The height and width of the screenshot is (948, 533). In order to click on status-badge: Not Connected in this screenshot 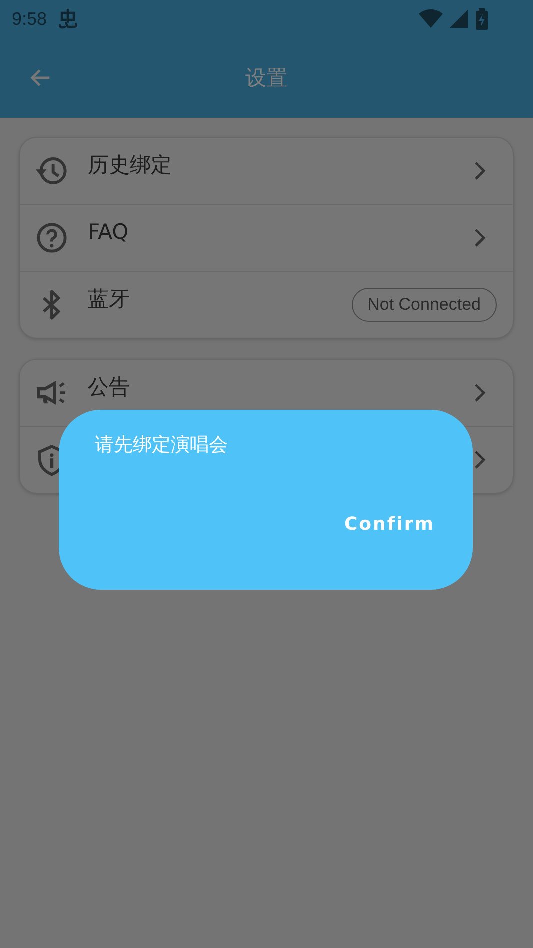, I will do `click(424, 305)`.